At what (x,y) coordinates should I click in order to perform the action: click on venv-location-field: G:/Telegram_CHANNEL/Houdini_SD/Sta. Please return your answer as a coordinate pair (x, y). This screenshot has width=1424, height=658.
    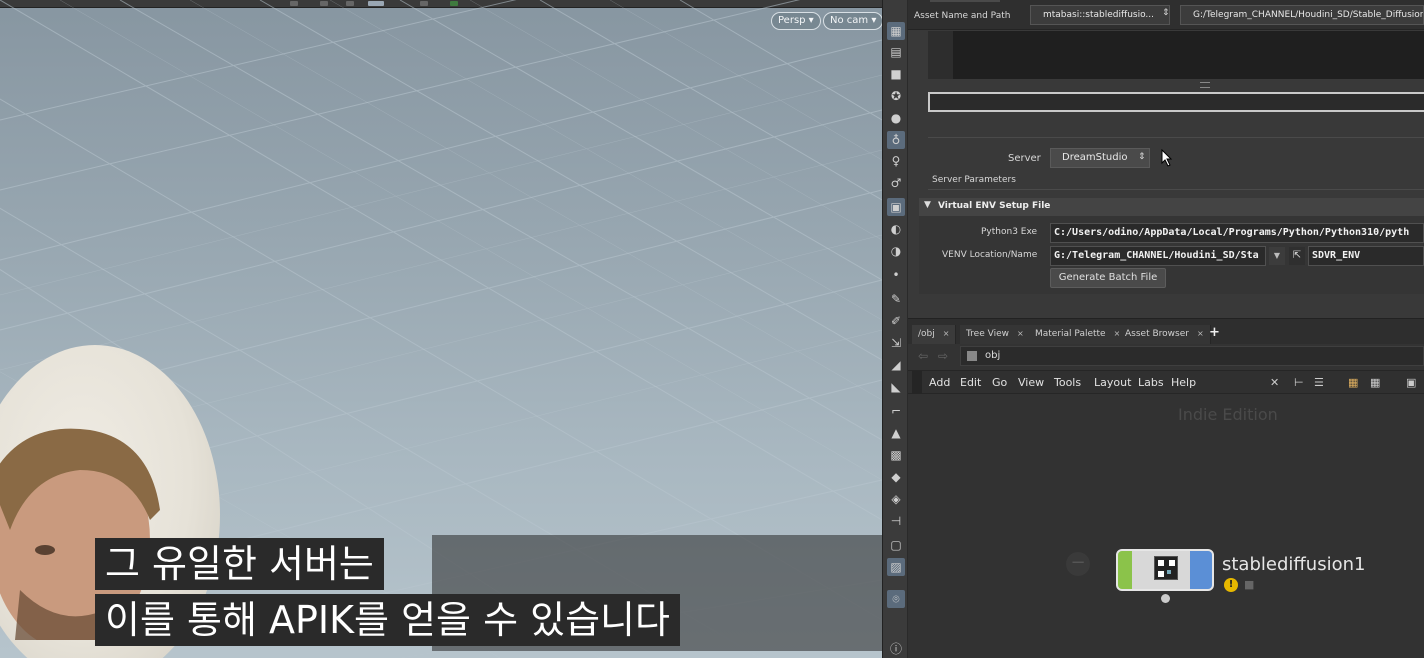
    Looking at the image, I should click on (1158, 256).